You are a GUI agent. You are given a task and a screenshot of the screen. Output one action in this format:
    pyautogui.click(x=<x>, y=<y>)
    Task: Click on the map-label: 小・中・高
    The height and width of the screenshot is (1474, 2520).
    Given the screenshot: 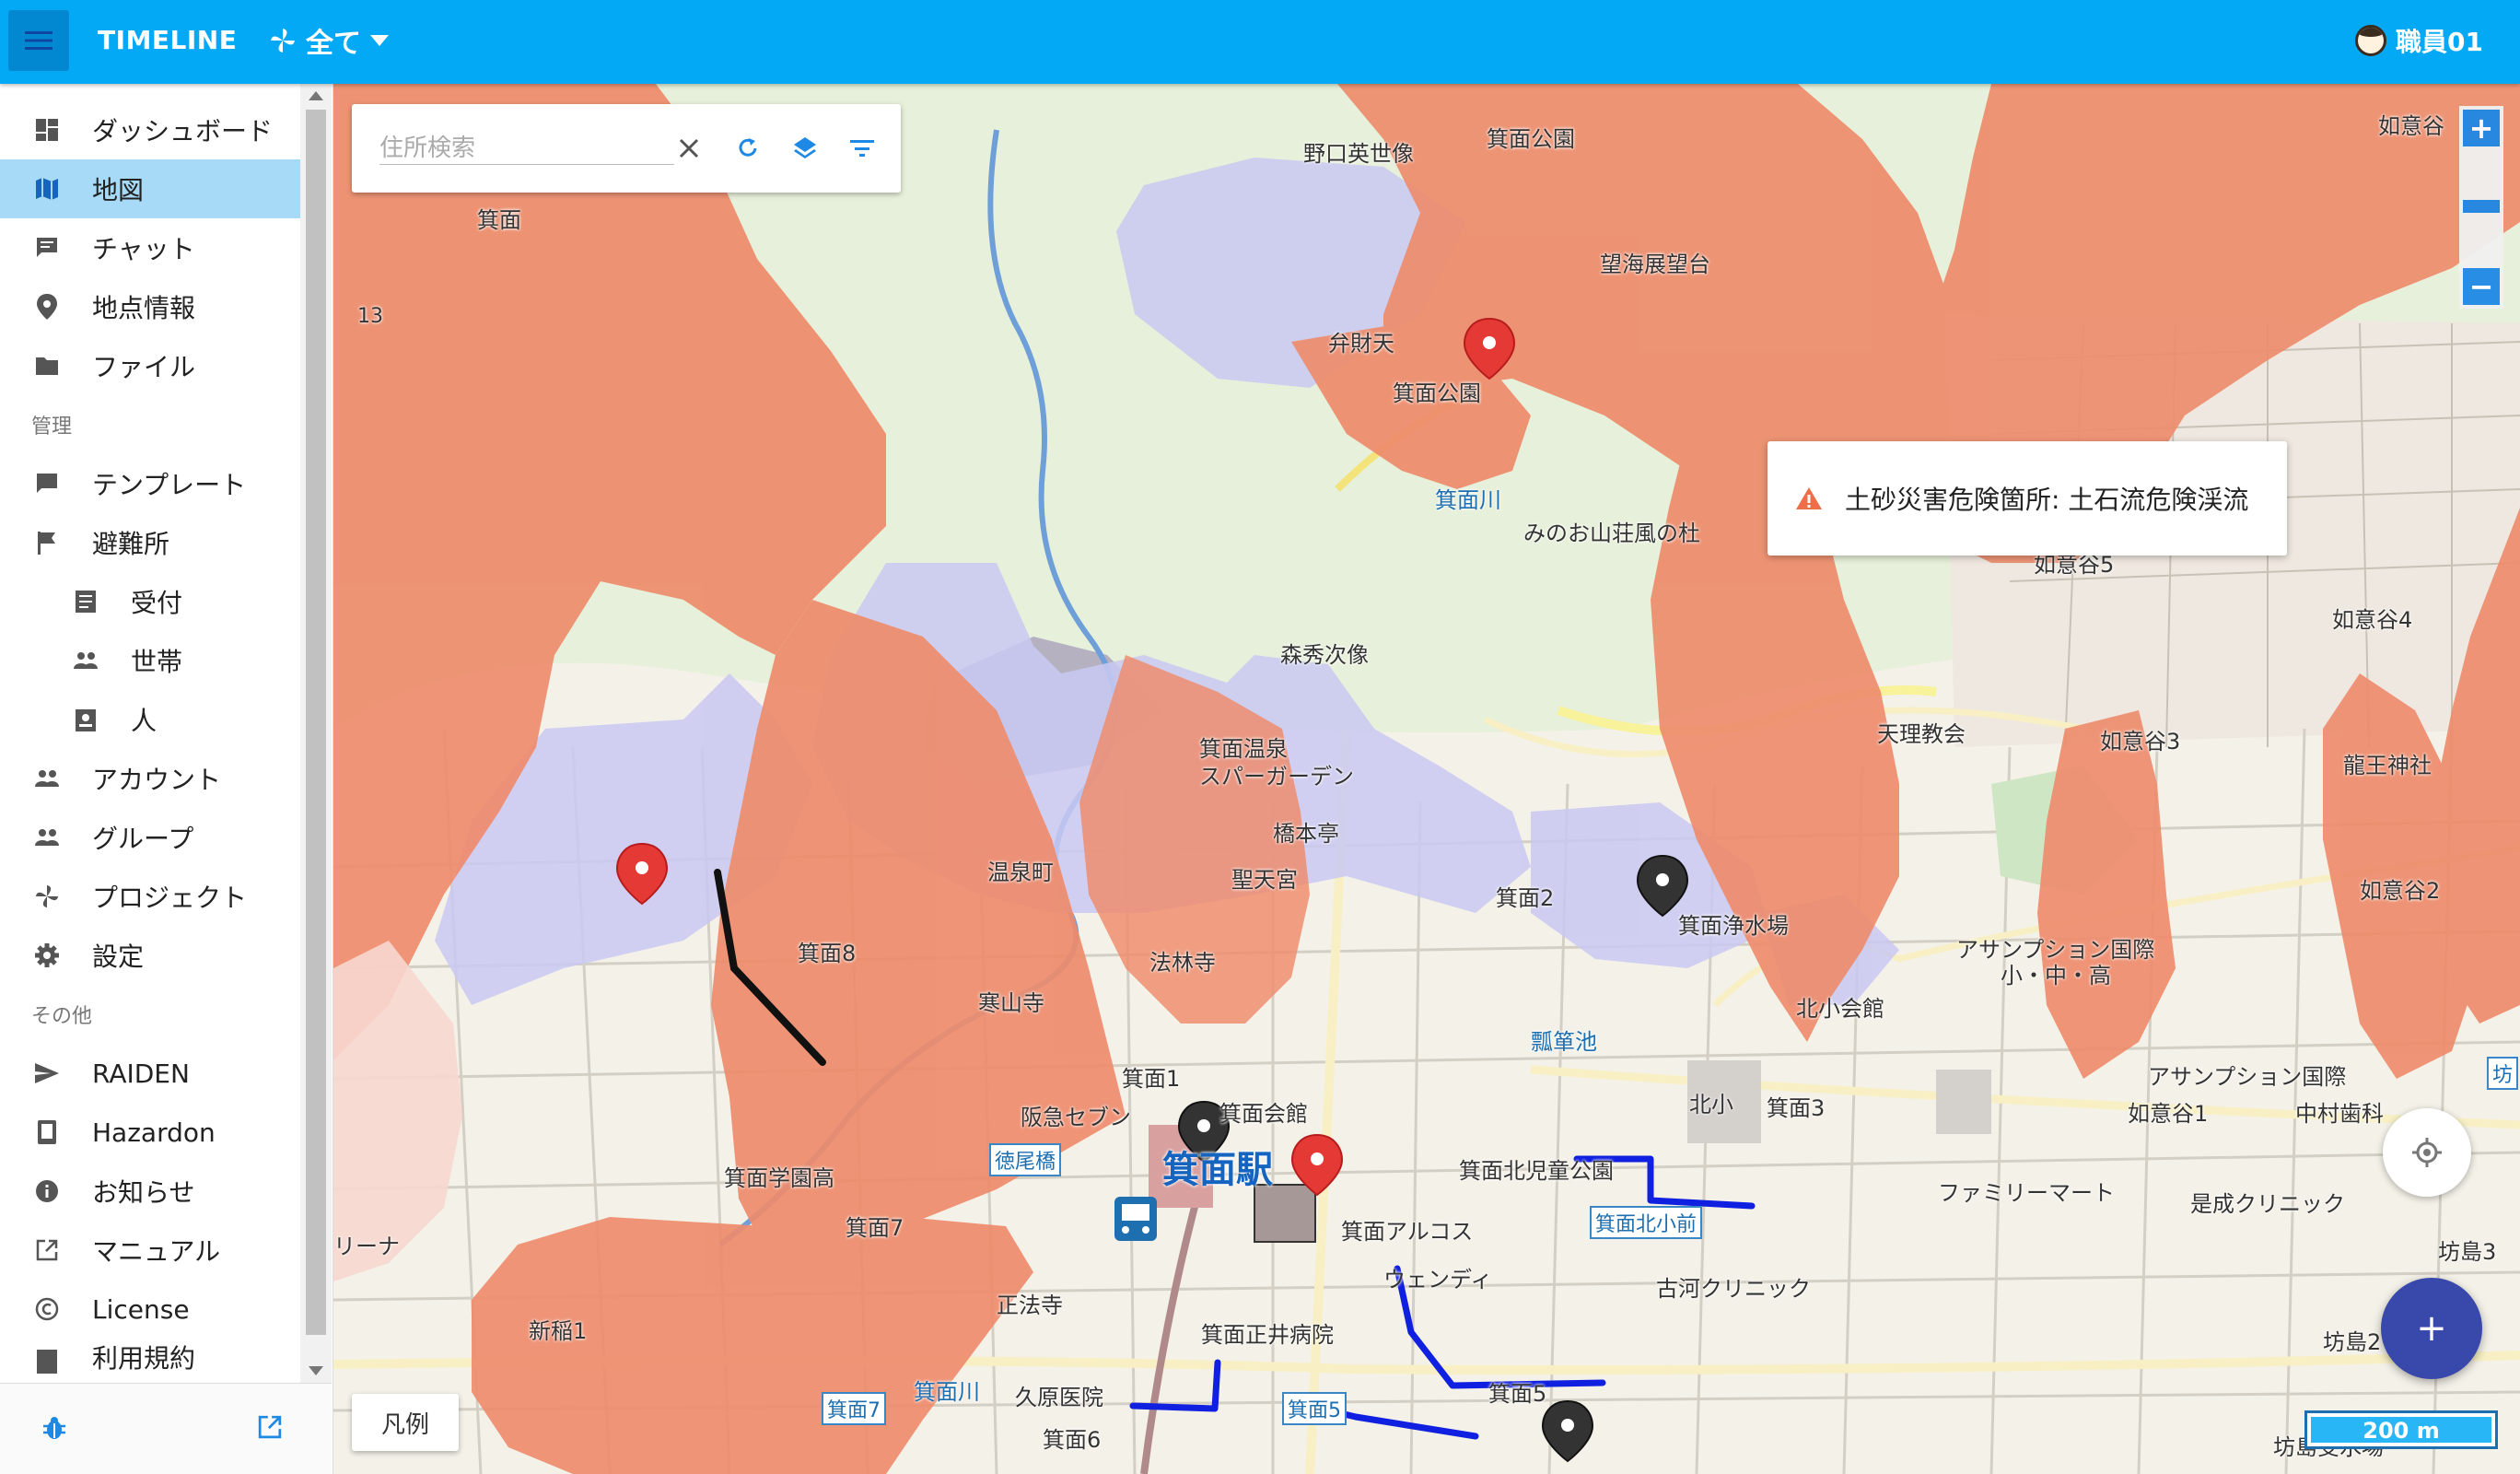 What is the action you would take?
    pyautogui.click(x=2056, y=976)
    